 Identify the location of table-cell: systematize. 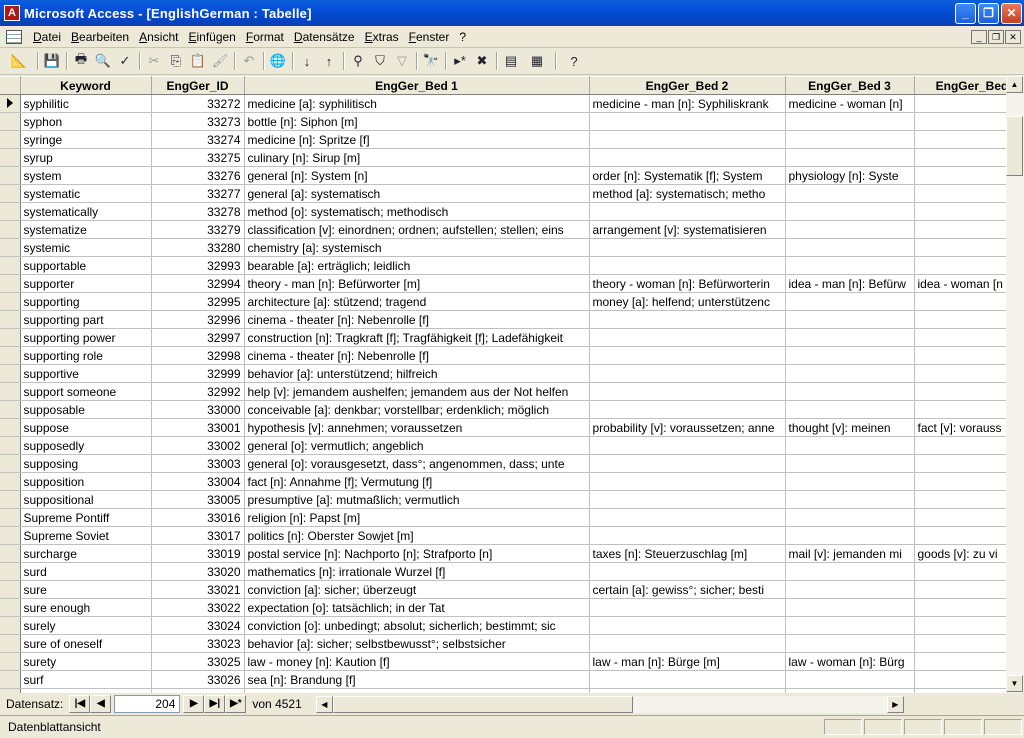
(86, 229).